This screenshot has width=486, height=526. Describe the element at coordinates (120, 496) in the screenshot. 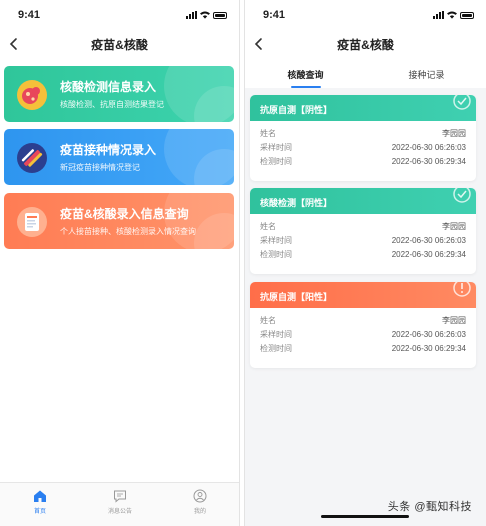

I see `message-icon` at that location.